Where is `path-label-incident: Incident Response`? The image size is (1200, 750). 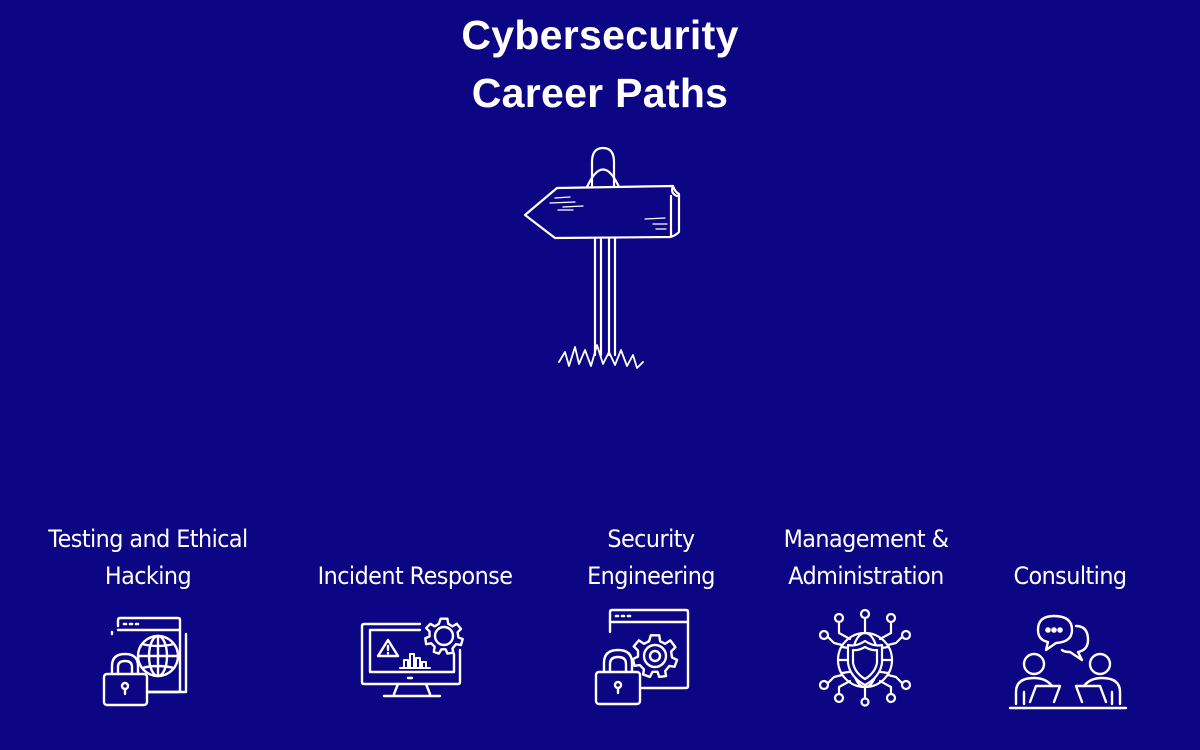
path-label-incident: Incident Response is located at coordinates (415, 576).